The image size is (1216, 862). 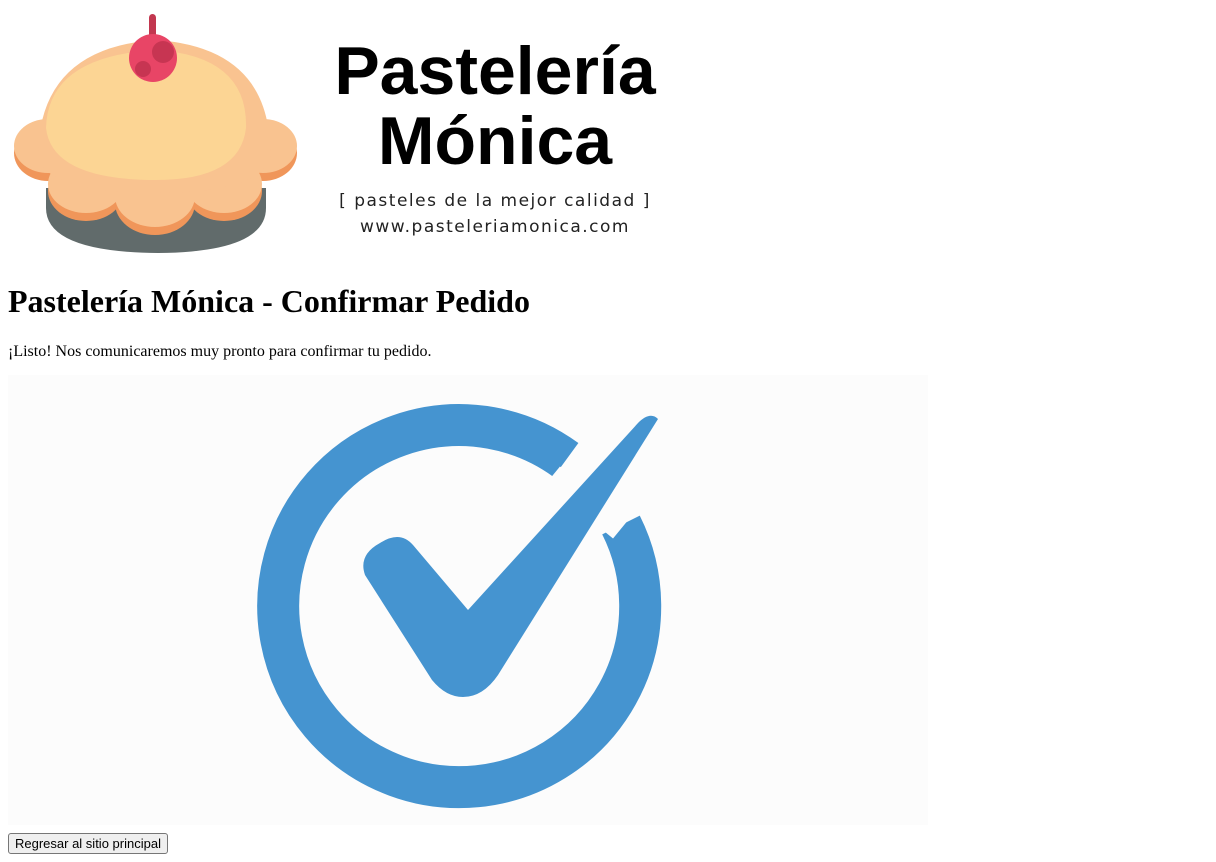 I want to click on brand-tagline: [ pasteles de la mejor calidad ], so click(x=495, y=201).